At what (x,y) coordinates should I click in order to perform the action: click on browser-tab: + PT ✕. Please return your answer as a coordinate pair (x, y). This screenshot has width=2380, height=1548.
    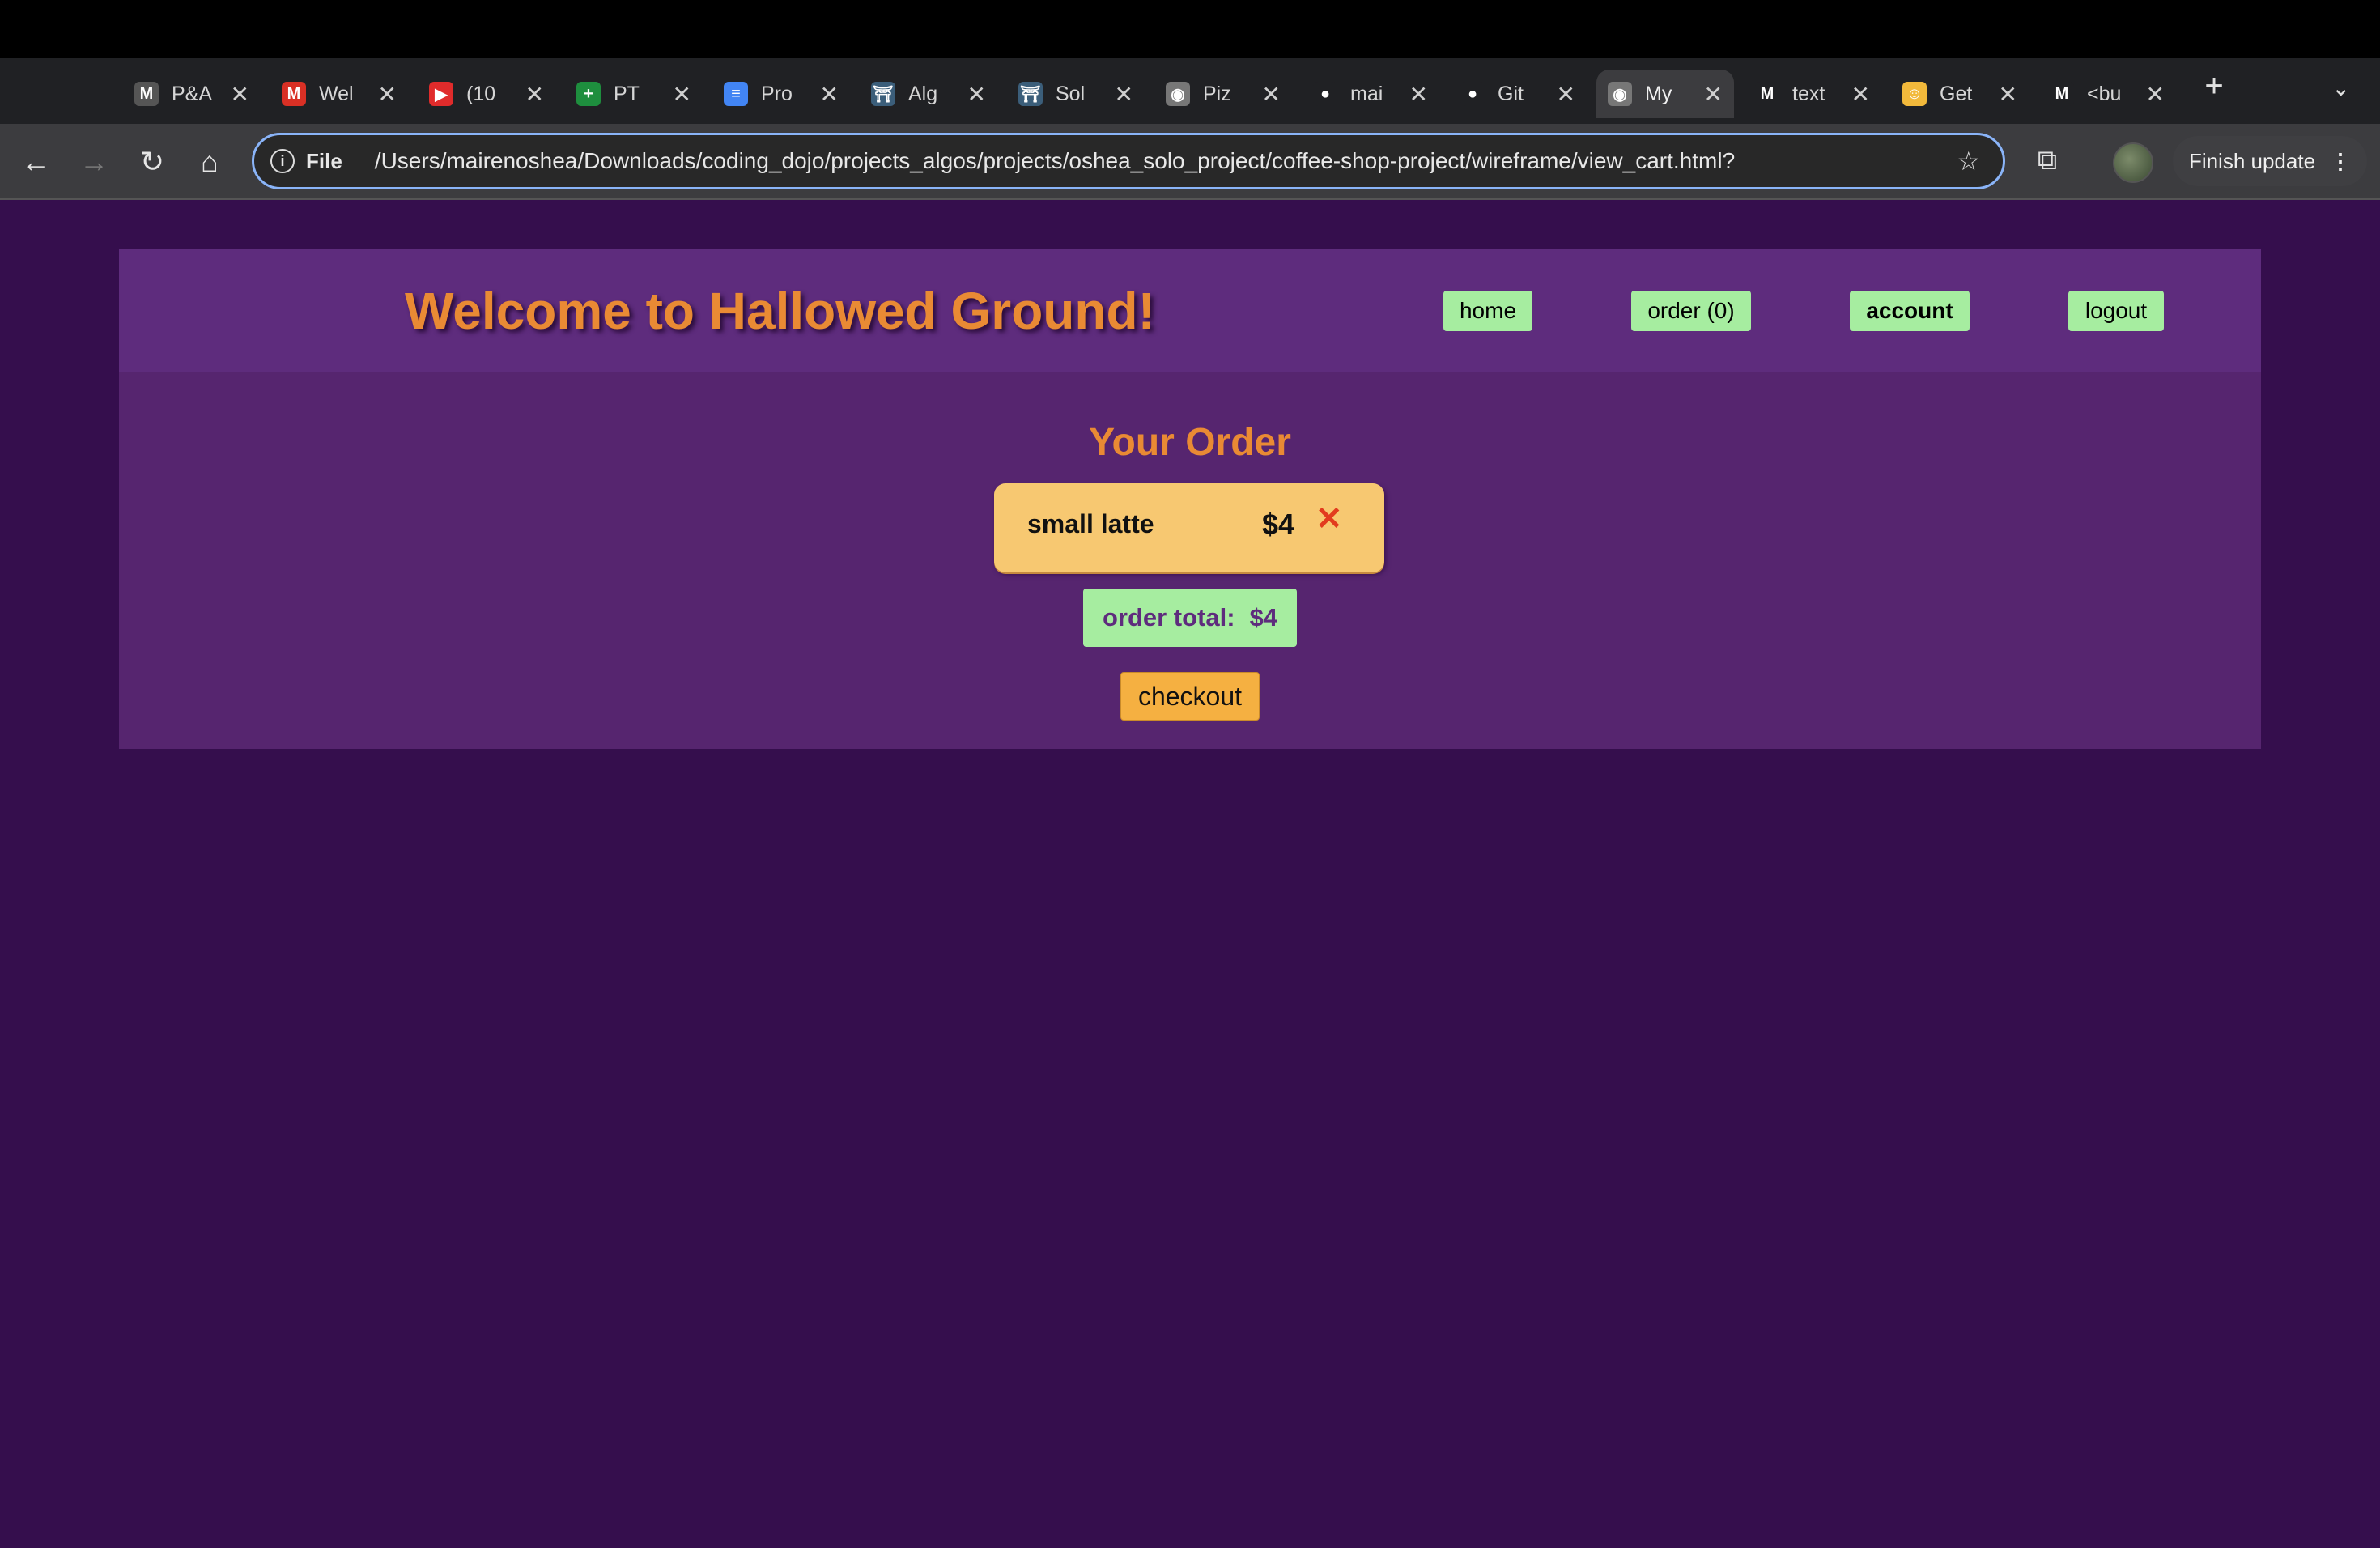
    Looking at the image, I should click on (634, 94).